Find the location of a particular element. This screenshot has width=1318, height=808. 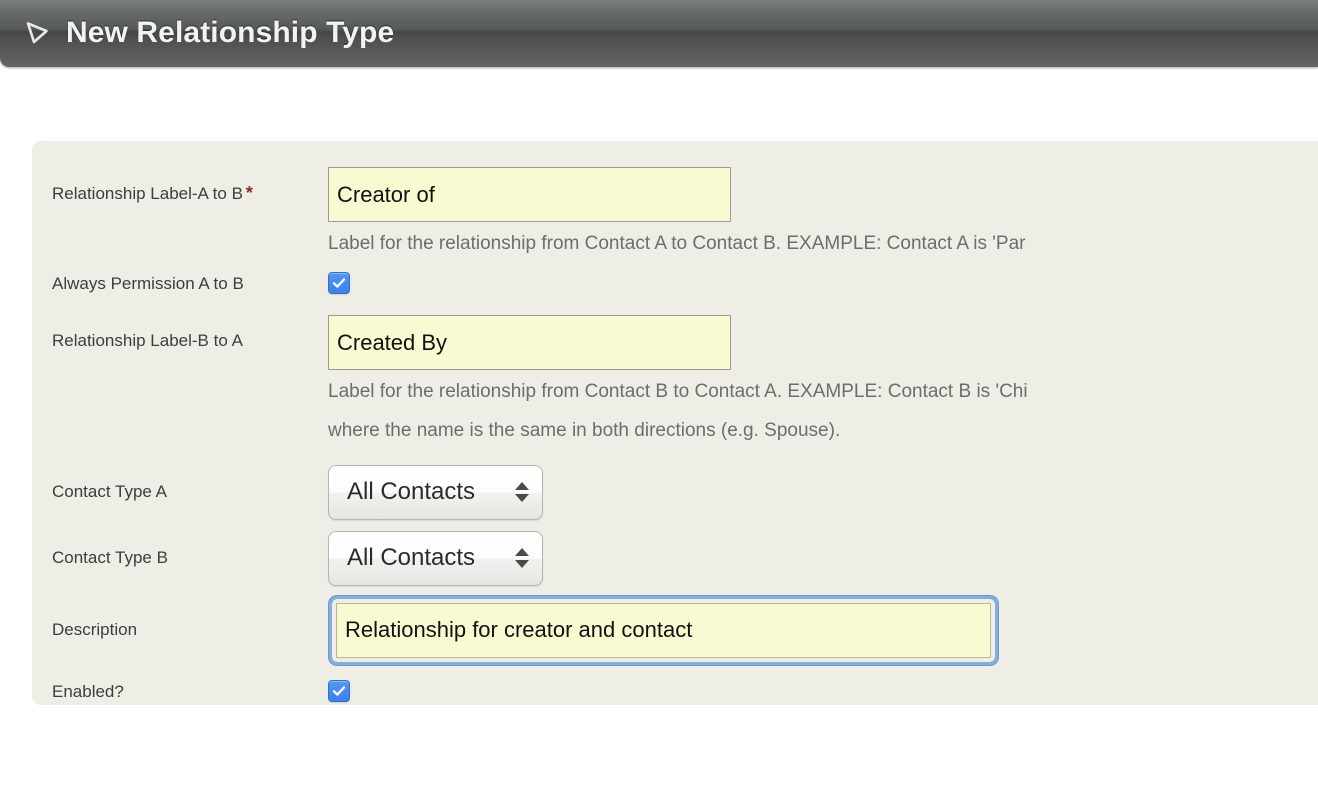

contact-type-b-select: All Contacts is located at coordinates (435, 558).